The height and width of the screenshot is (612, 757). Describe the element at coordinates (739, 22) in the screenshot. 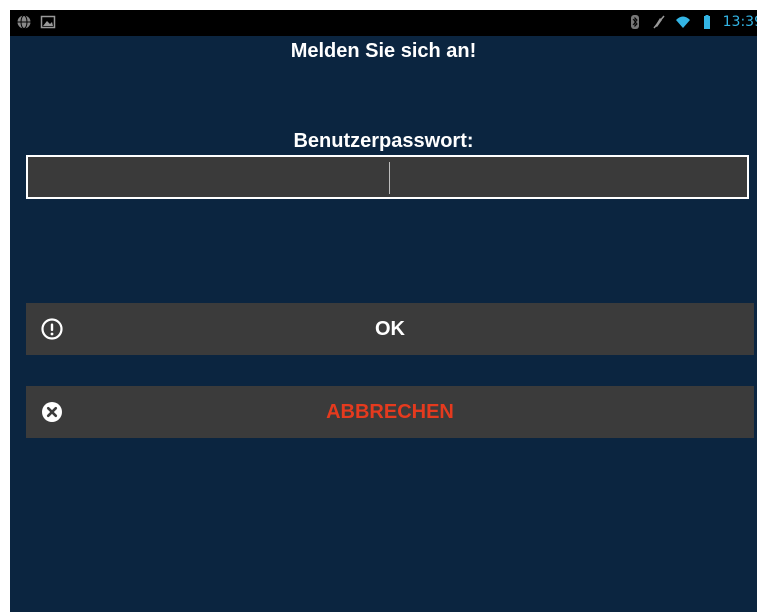

I see `clock-time: 13:39` at that location.